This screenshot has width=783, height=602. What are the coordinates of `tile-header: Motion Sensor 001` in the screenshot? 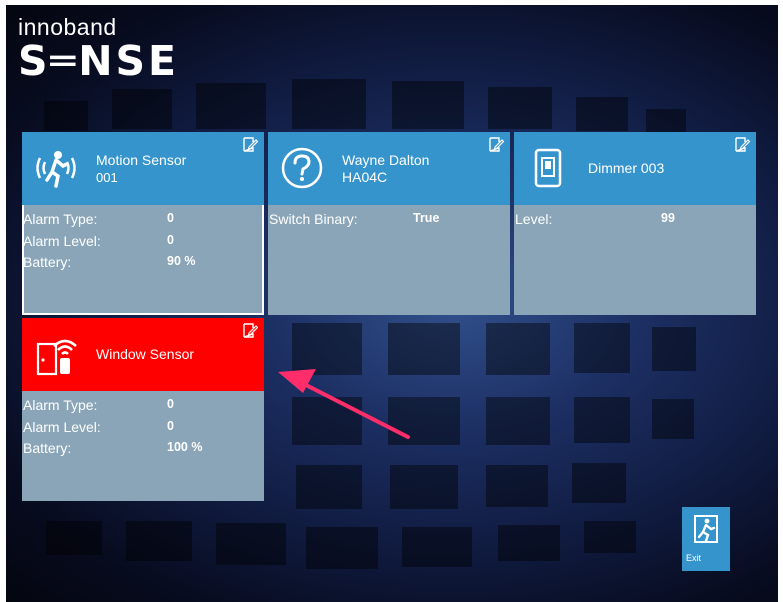 It's located at (143, 168).